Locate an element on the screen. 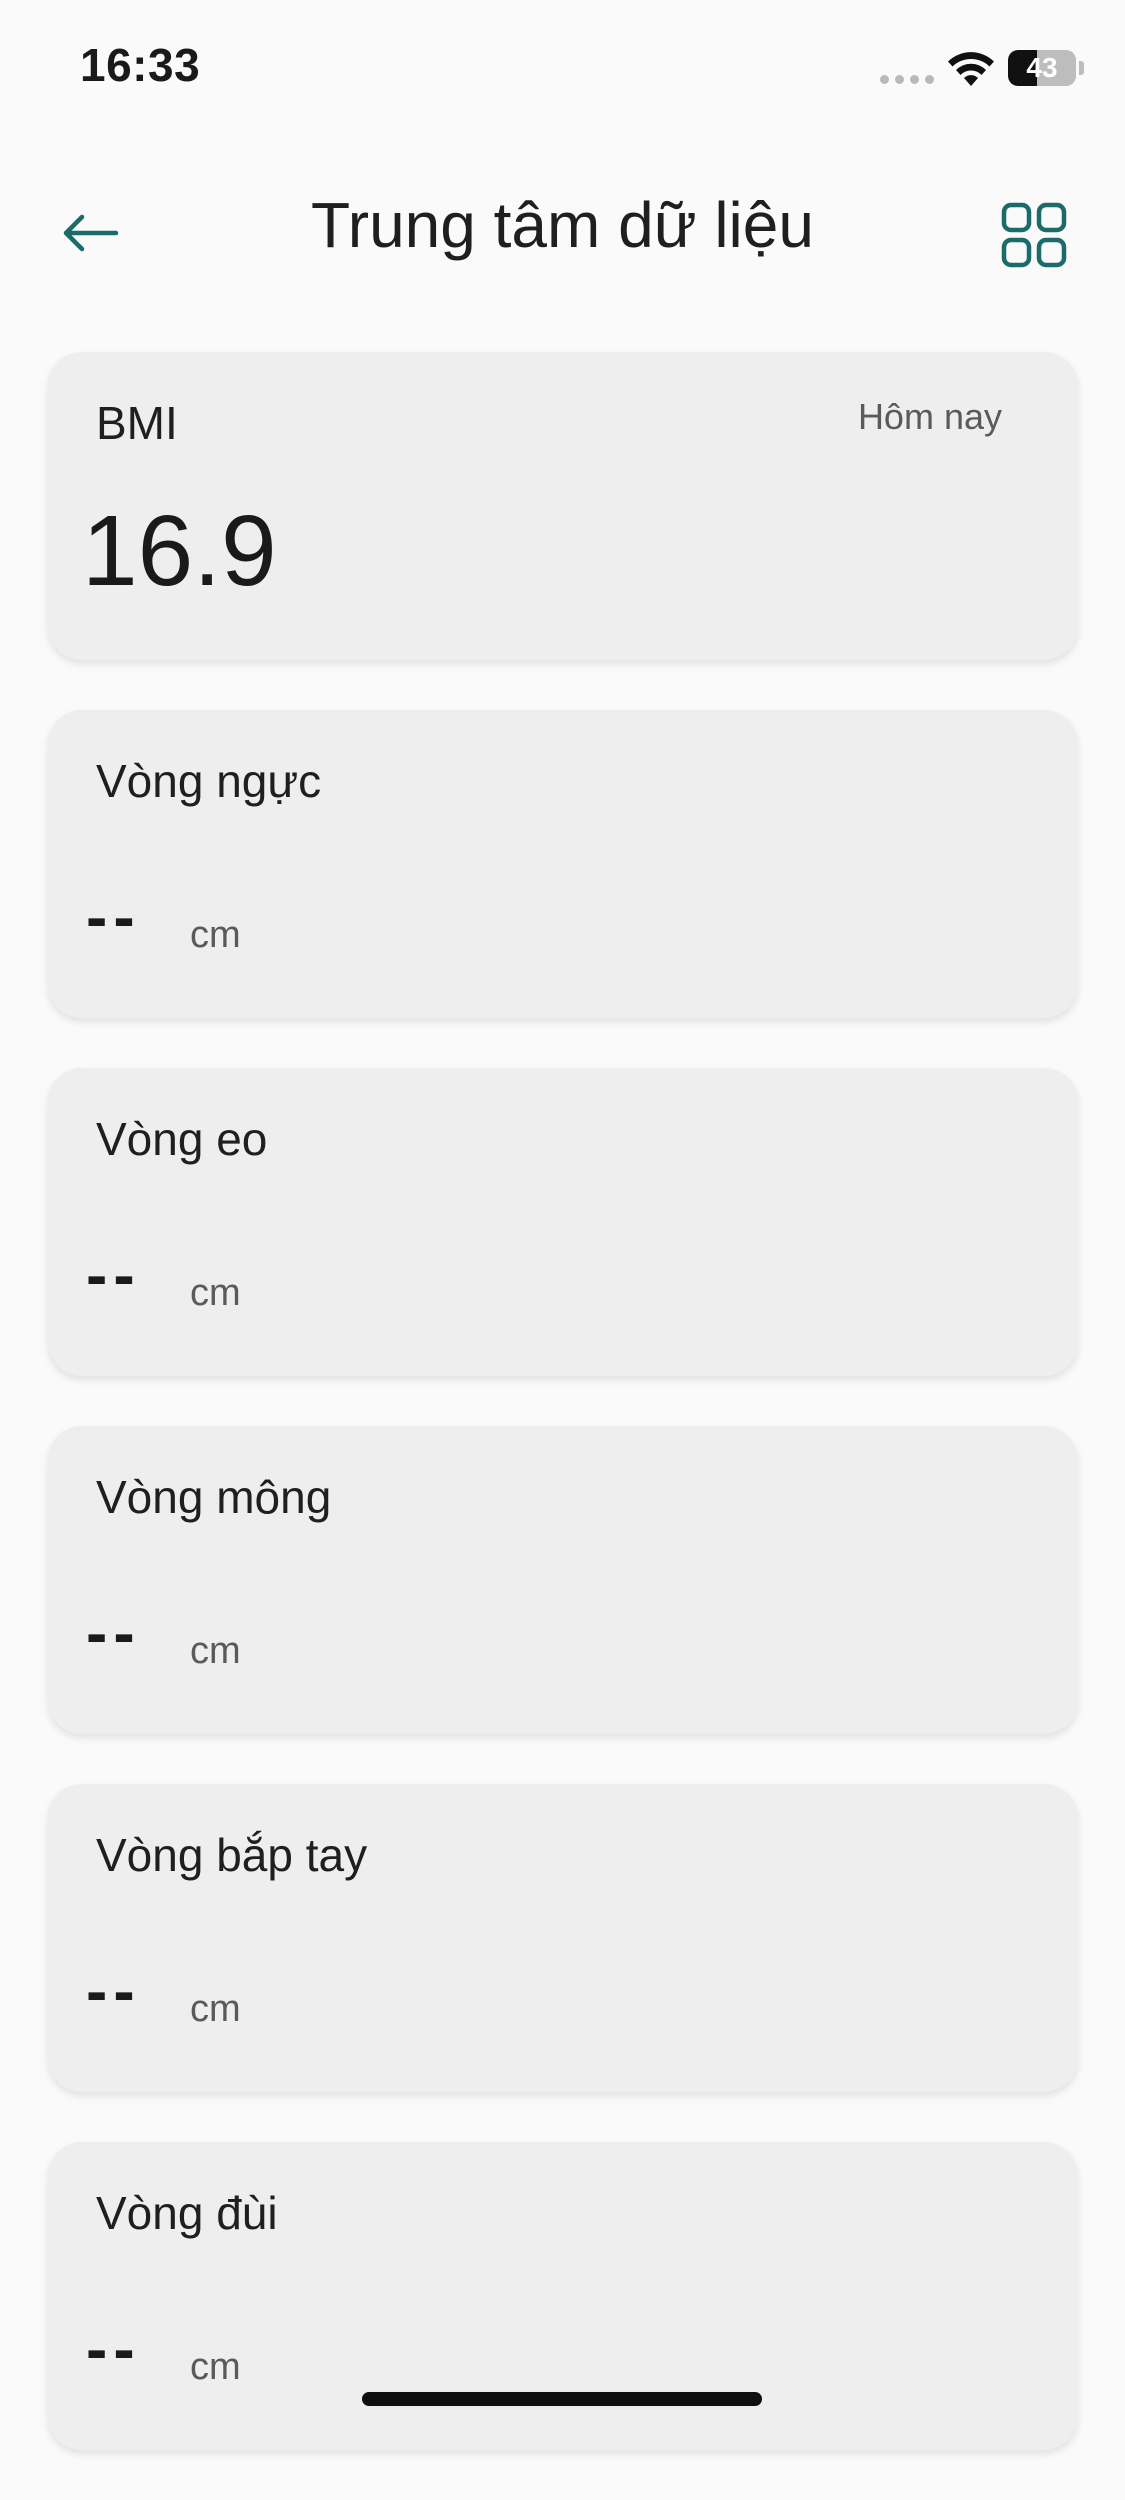  hip-card: Vòng mông -- cm is located at coordinates (563, 1580).